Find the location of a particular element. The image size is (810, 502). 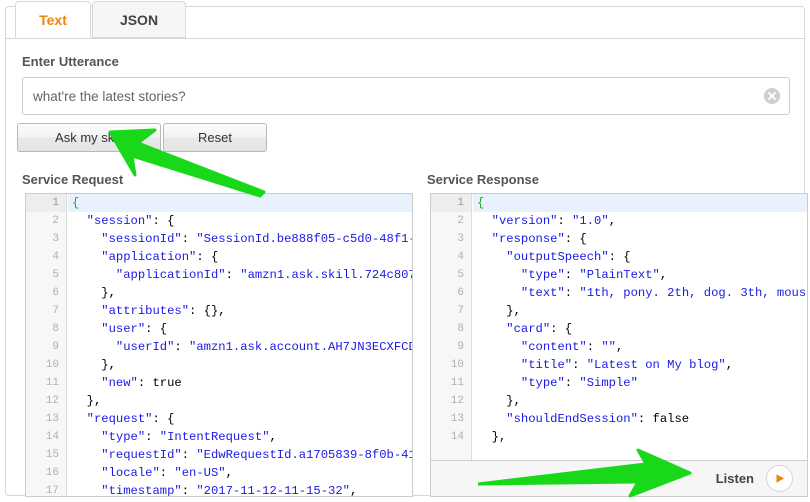

code-line: "type": "PlainText", is located at coordinates (594, 275).